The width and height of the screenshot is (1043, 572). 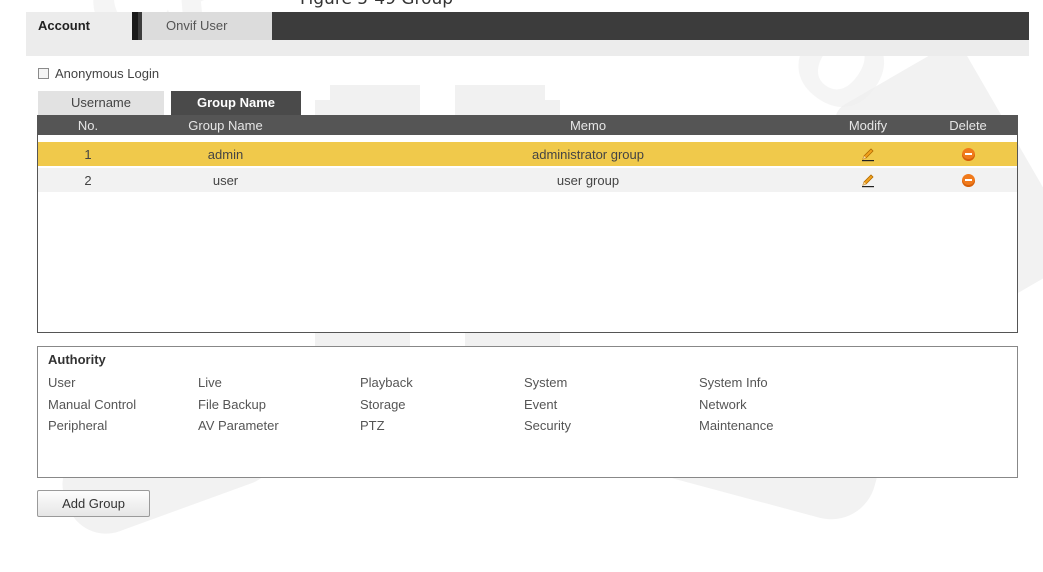 I want to click on authority-item: File Backup, so click(x=232, y=404).